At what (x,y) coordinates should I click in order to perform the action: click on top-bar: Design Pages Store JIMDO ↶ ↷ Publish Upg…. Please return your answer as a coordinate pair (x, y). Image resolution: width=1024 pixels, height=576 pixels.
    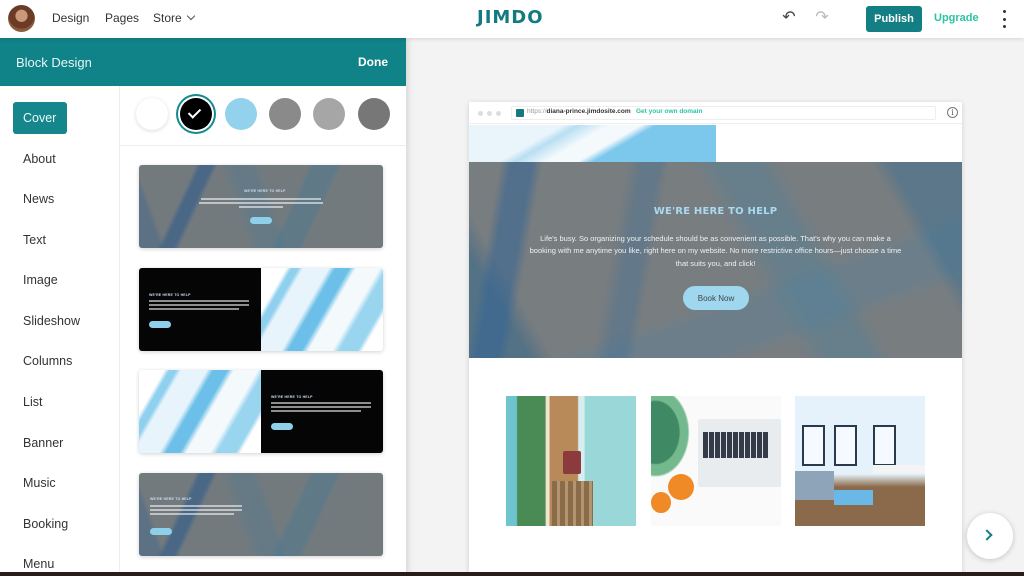
    Looking at the image, I should click on (512, 19).